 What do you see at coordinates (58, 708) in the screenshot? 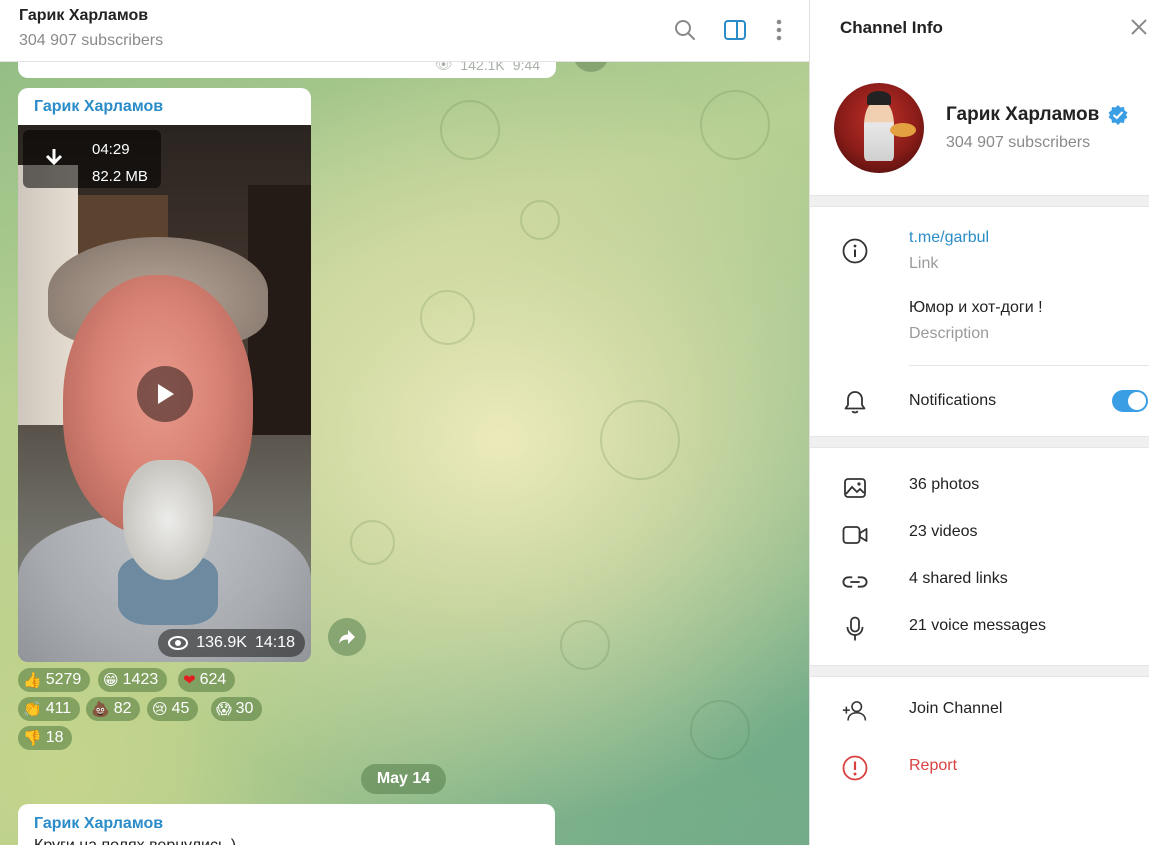
I see `reaction-count: 411` at bounding box center [58, 708].